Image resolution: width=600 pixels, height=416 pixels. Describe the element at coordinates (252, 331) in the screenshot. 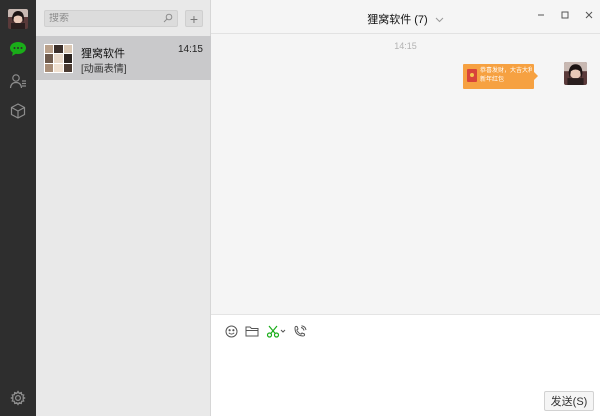

I see `folder-icon` at that location.